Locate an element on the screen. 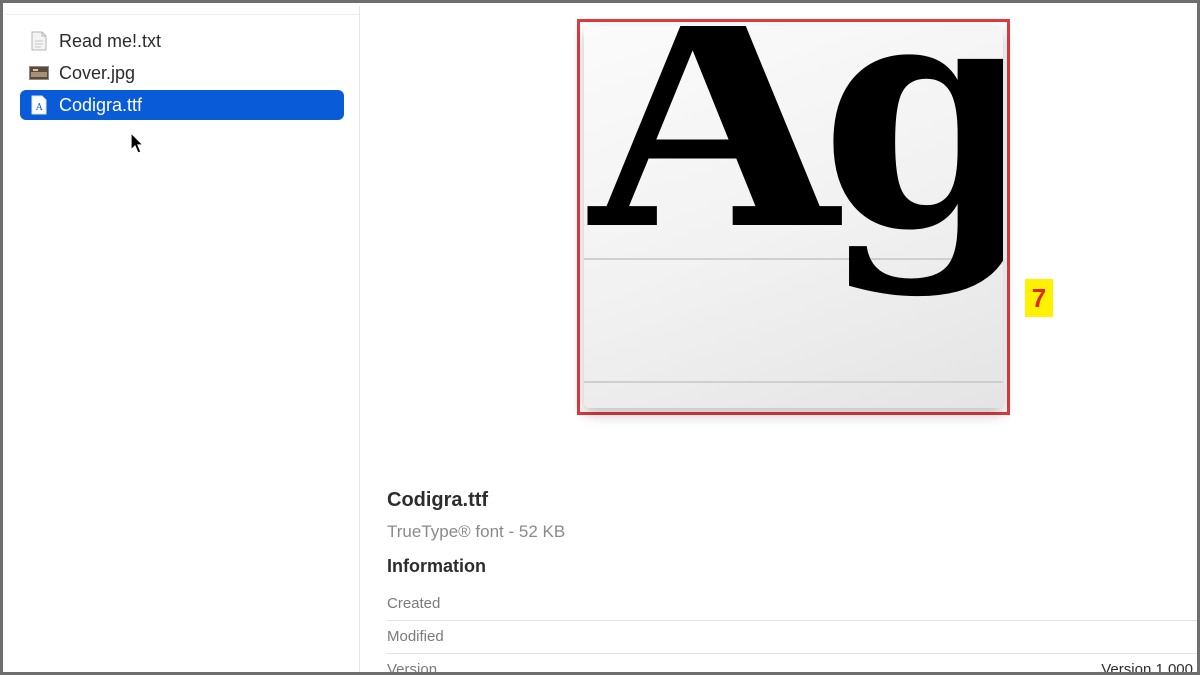 The height and width of the screenshot is (675, 1200). file-item-readme: Read me!.txt is located at coordinates (182, 41).